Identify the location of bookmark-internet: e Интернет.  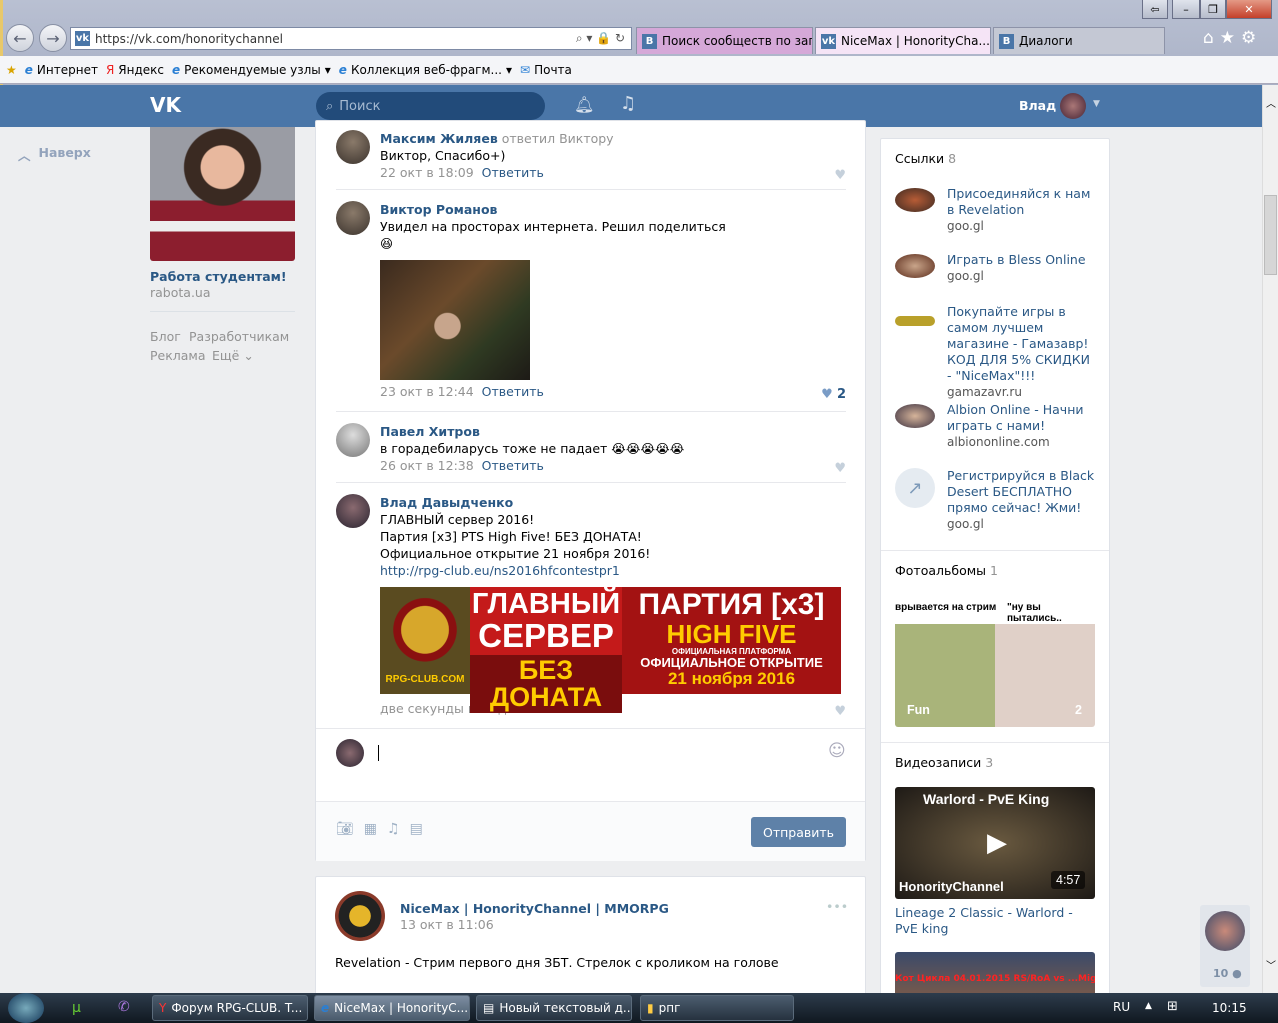
(61, 70).